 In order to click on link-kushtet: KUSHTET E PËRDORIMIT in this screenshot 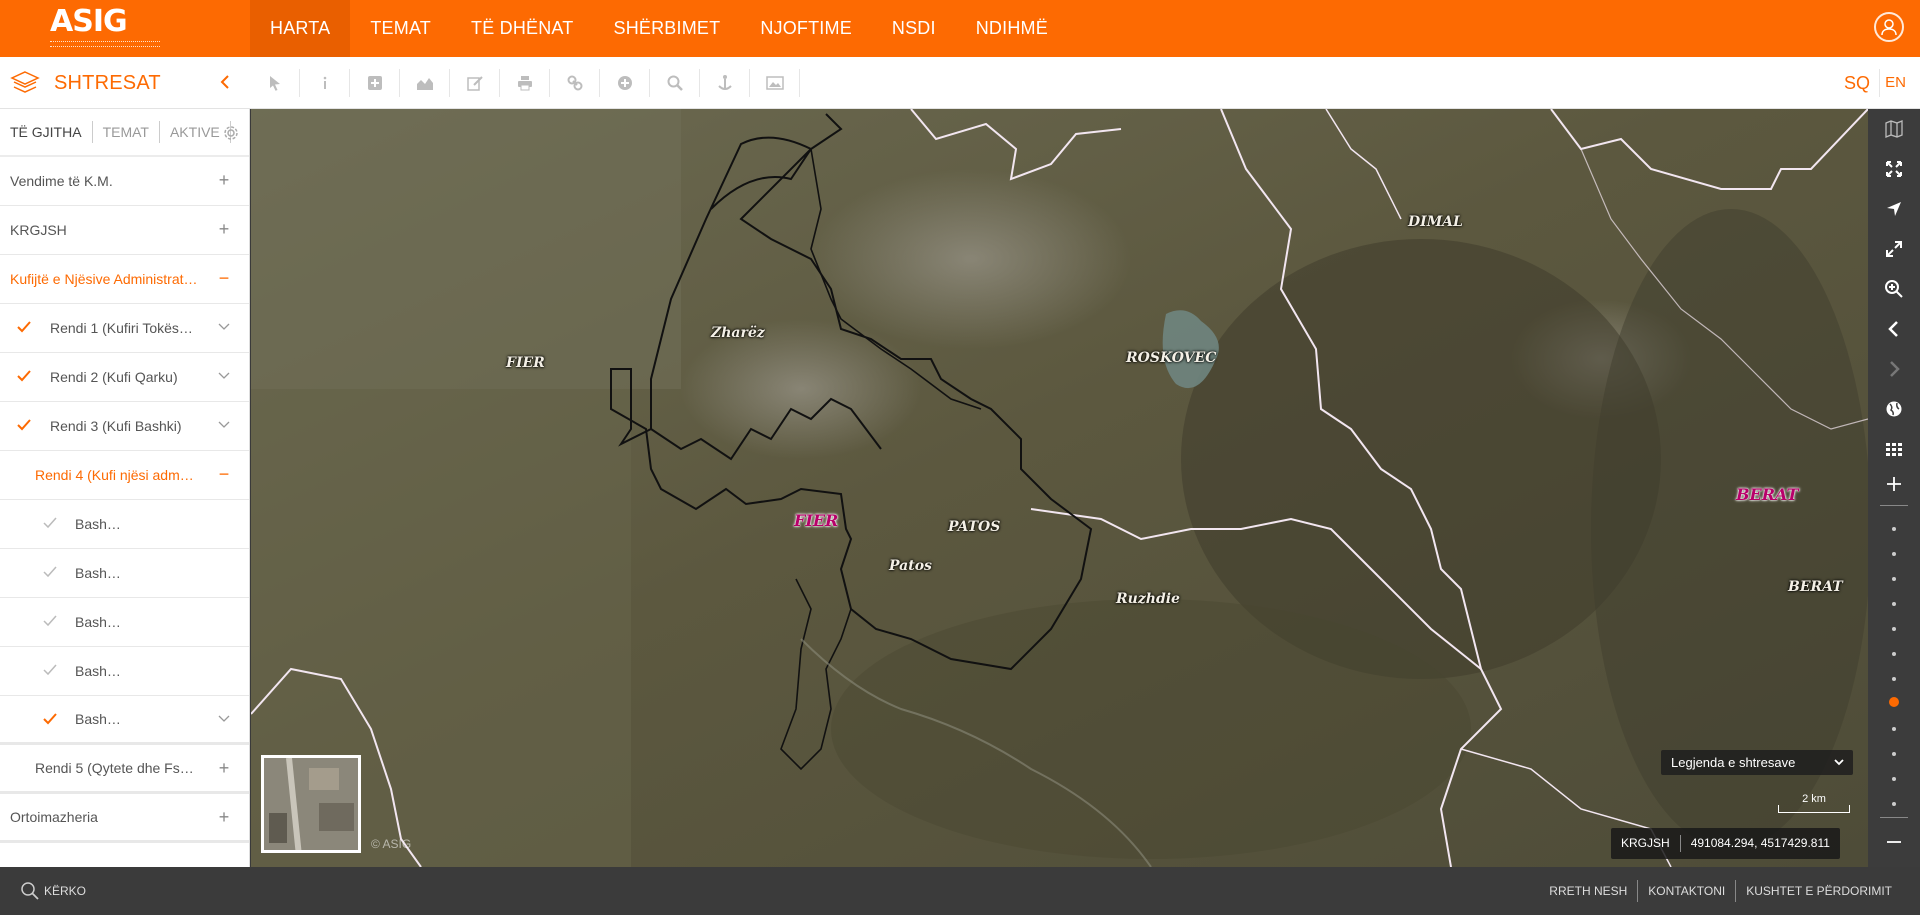, I will do `click(1818, 891)`.